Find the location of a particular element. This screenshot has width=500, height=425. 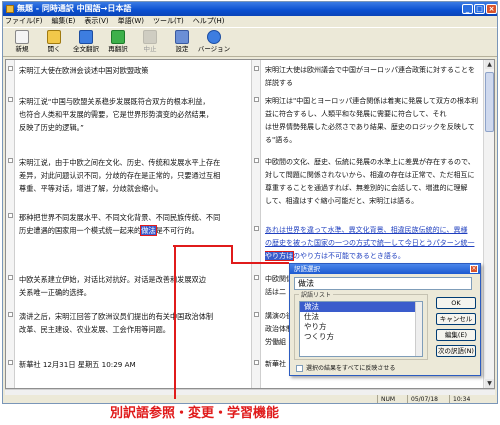

edit-button: 編集(E) is located at coordinates (456, 335).